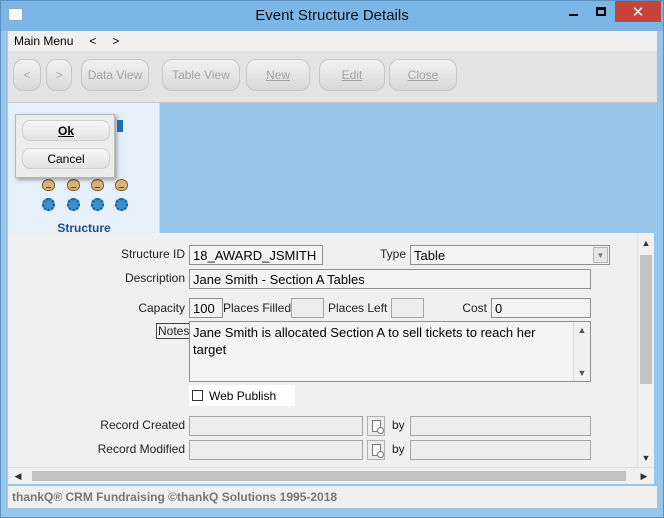 The width and height of the screenshot is (664, 518). Describe the element at coordinates (474, 308) in the screenshot. I see `cost-label: Cost` at that location.